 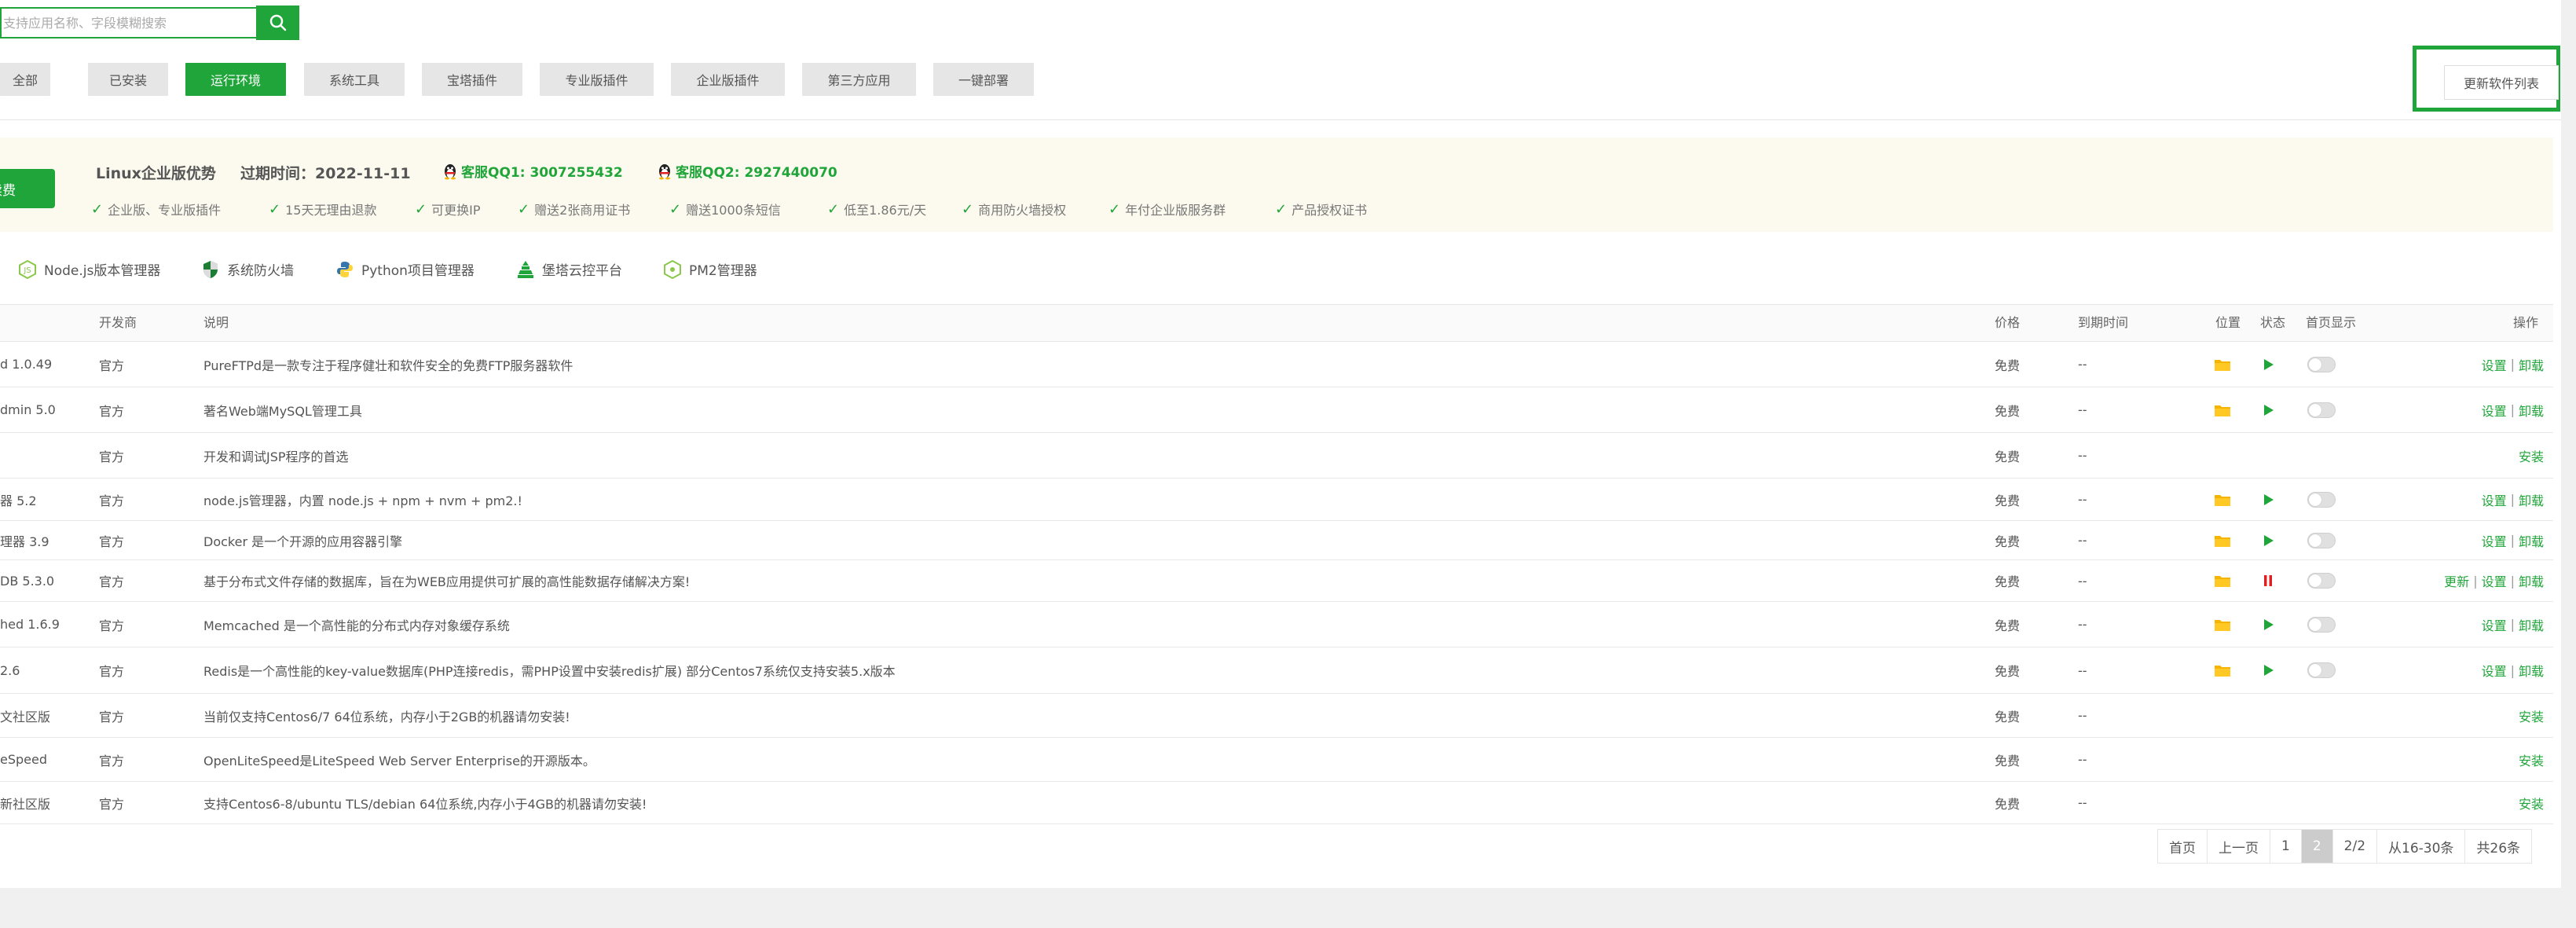 I want to click on feature-item: ✓ 赠送1000条短信, so click(x=725, y=209).